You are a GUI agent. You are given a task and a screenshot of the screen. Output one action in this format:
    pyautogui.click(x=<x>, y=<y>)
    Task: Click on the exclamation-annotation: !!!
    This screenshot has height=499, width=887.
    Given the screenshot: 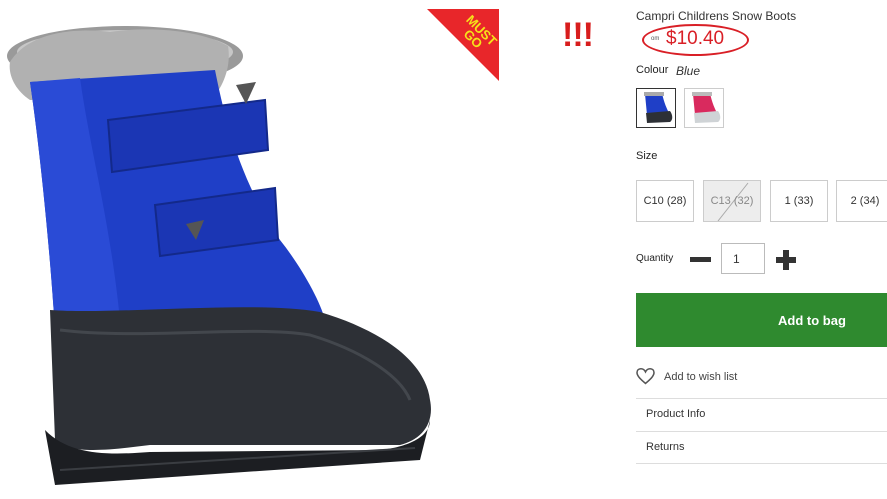 What is the action you would take?
    pyautogui.click(x=578, y=35)
    